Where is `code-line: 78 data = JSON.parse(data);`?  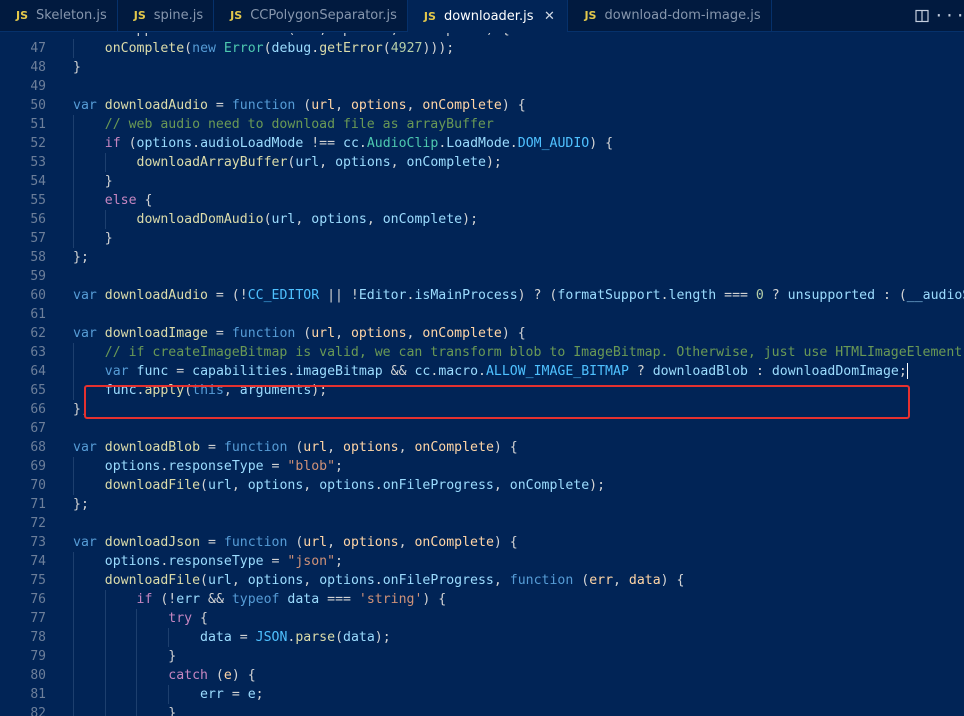
code-line: 78 data = JSON.parse(data); is located at coordinates (482, 637).